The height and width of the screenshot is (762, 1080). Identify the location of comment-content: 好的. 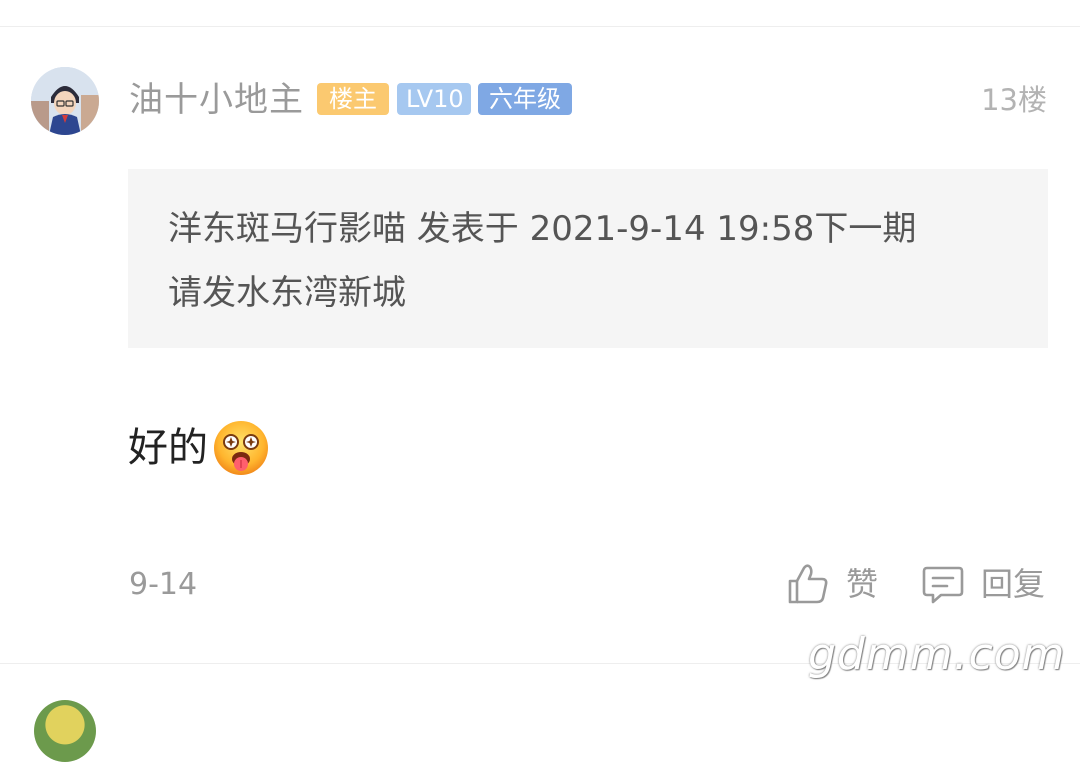
(199, 448).